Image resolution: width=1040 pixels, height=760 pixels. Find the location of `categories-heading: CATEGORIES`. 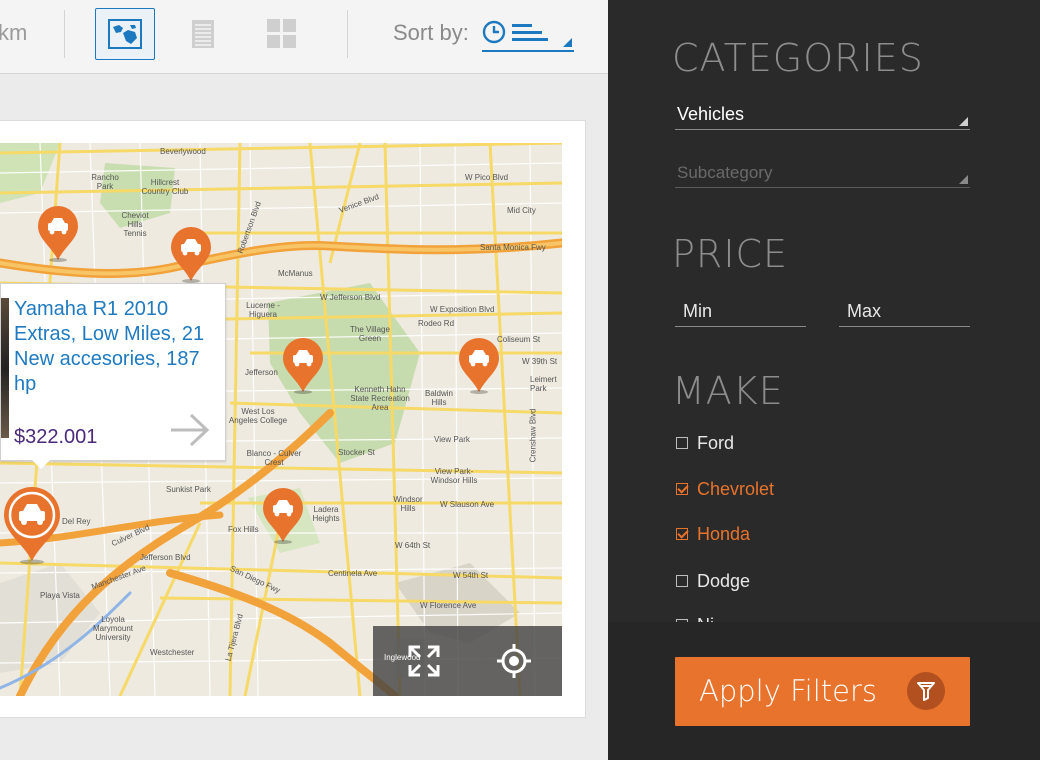

categories-heading: CATEGORIES is located at coordinates (798, 58).